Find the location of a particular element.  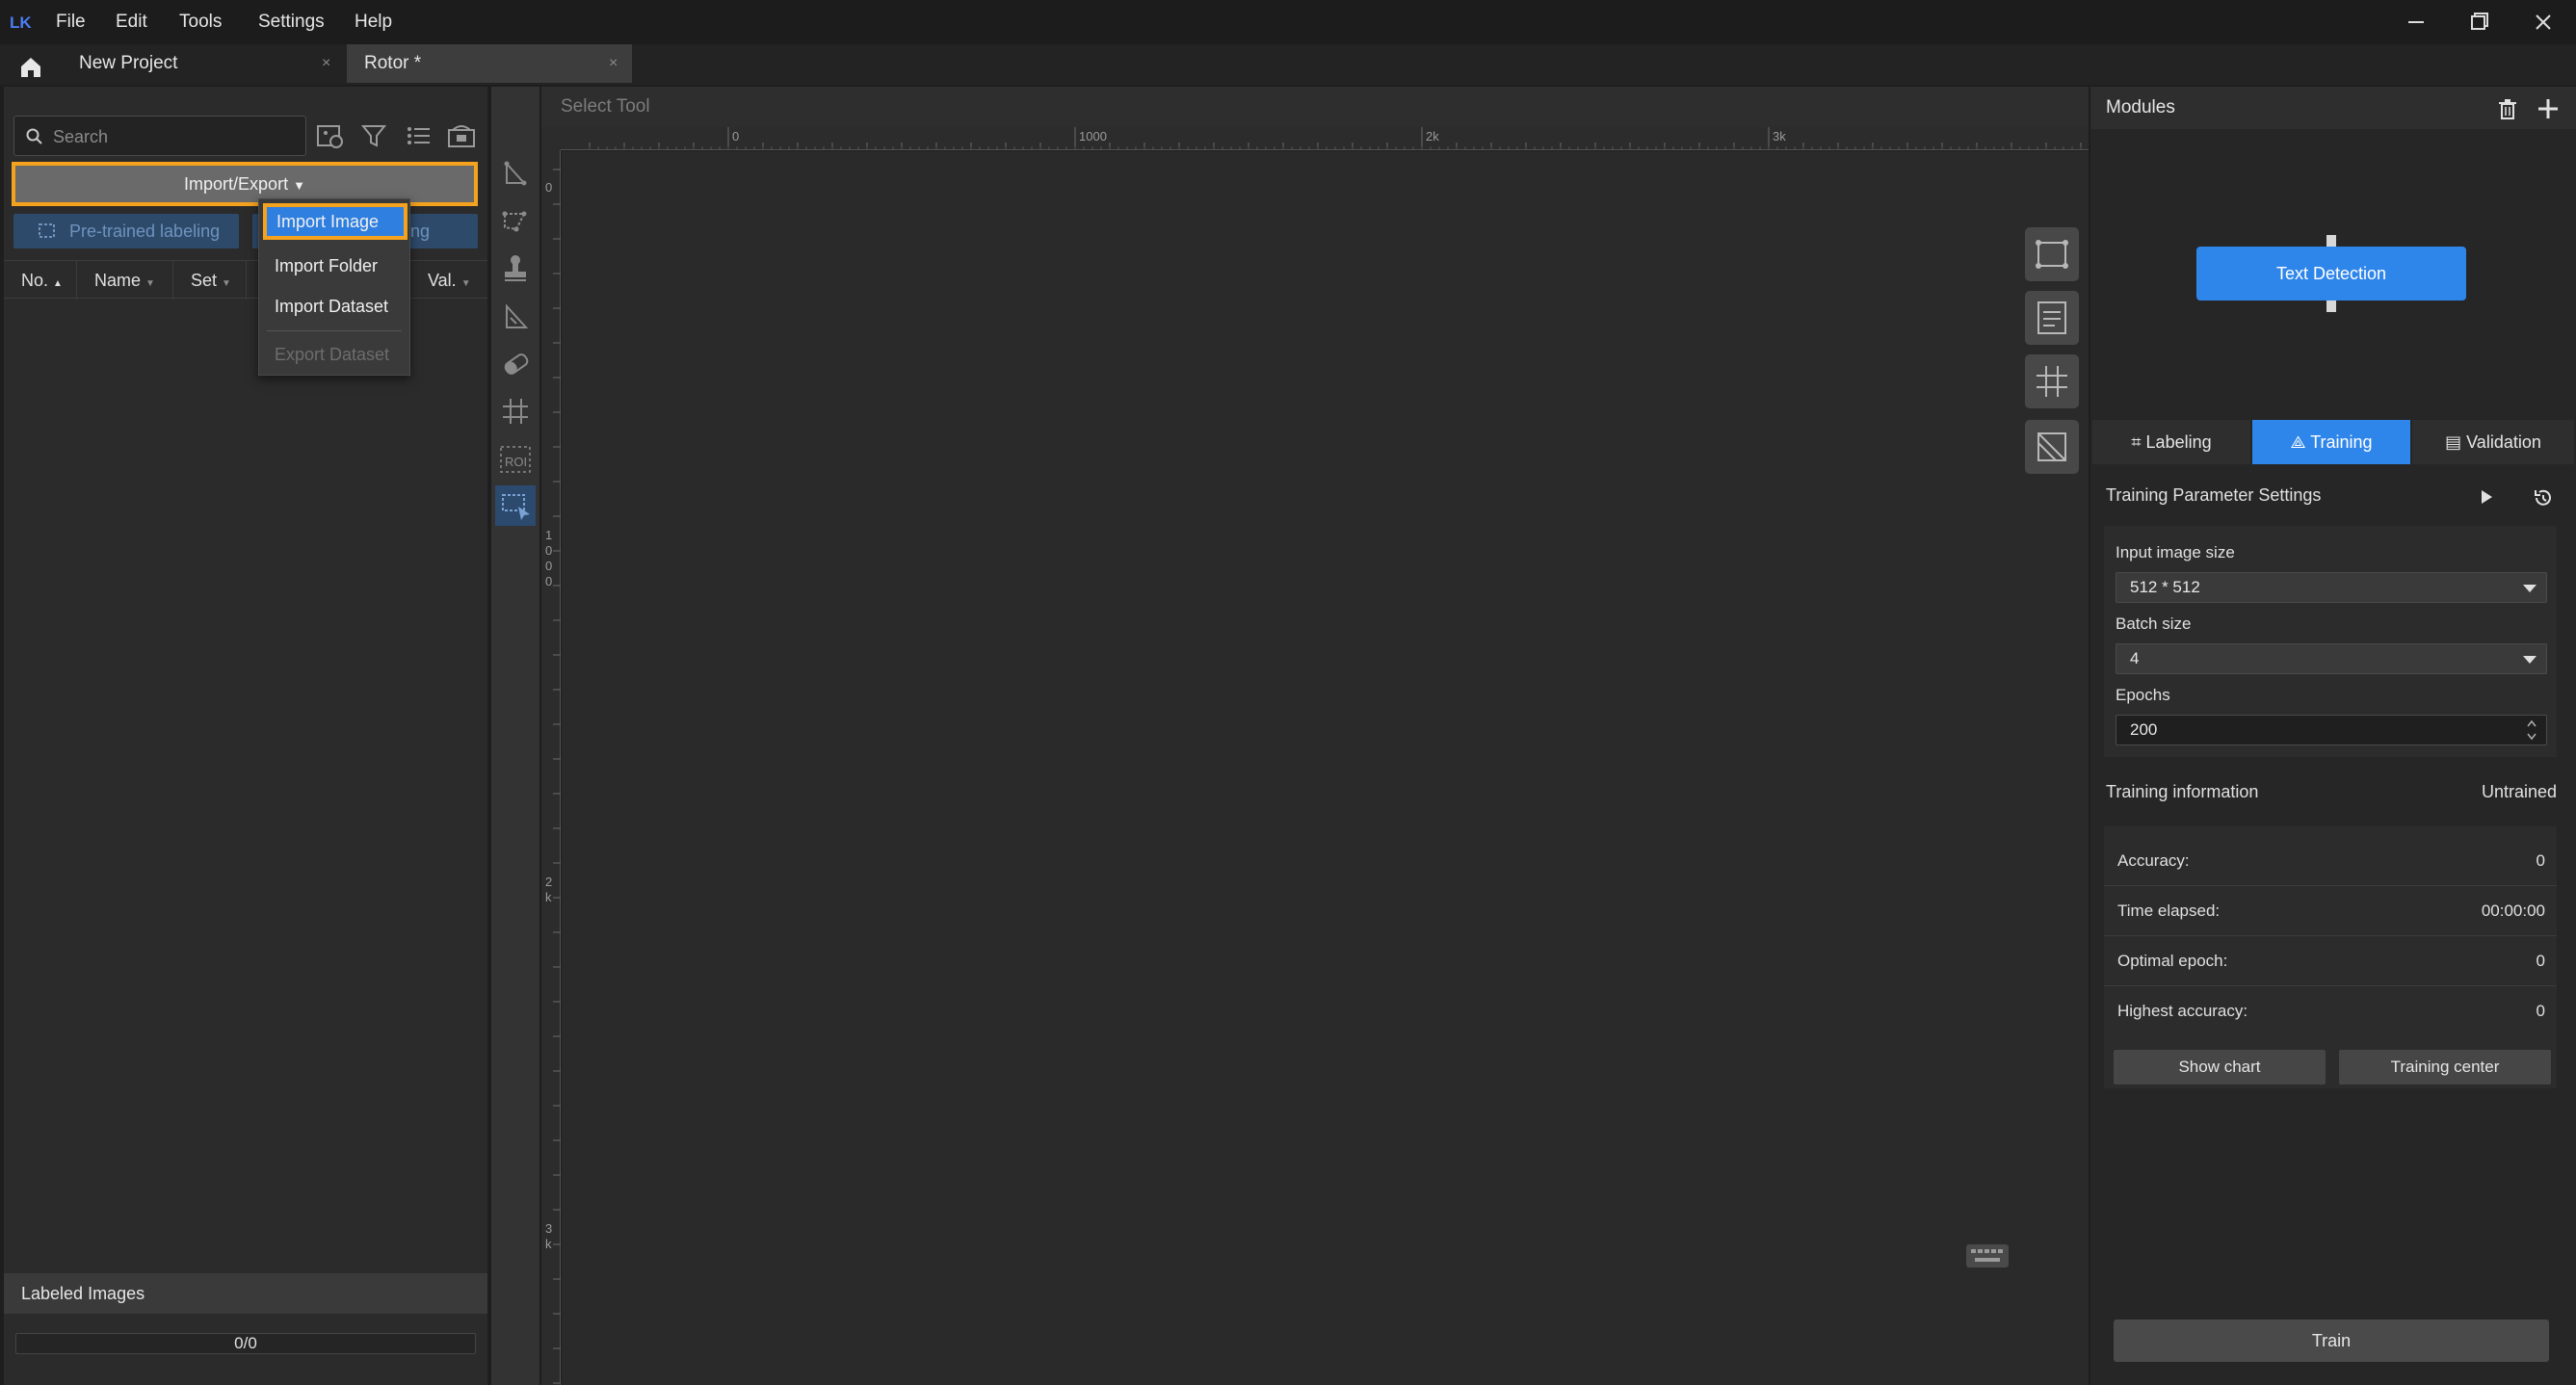

menu-tools: Tools is located at coordinates (201, 22).